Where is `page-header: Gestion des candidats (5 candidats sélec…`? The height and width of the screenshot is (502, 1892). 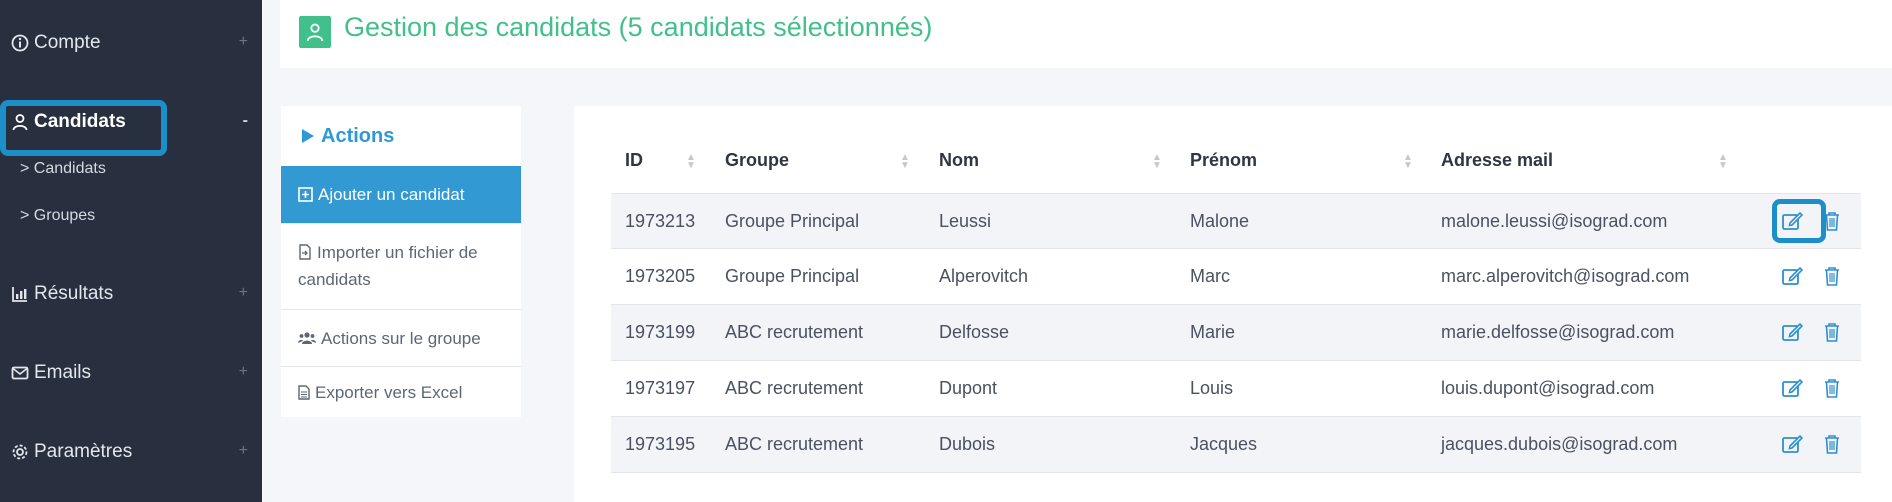 page-header: Gestion des candidats (5 candidats sélec… is located at coordinates (1086, 34).